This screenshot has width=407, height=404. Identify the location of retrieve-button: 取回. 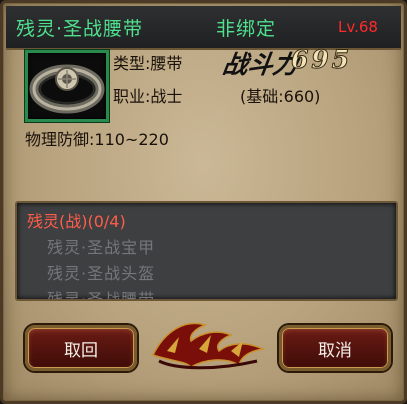
(81, 348).